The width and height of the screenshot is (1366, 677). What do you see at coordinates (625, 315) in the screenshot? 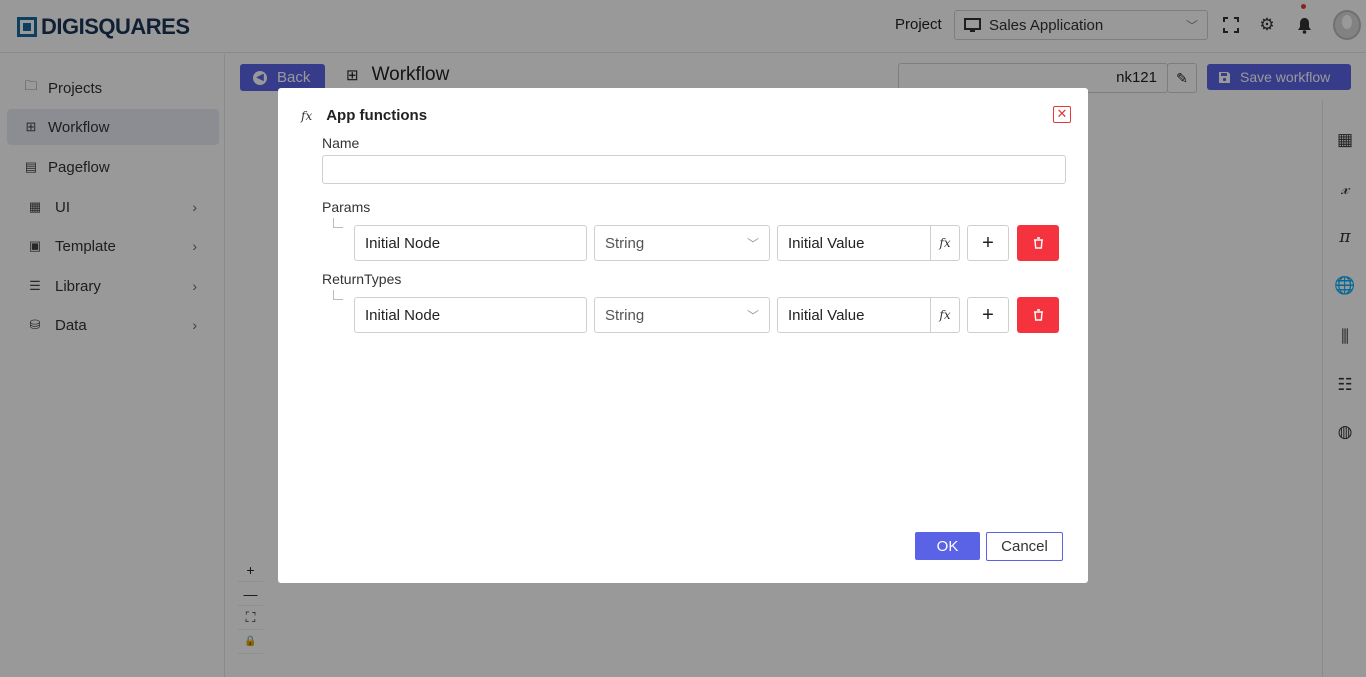
I see `return-type-value: String` at bounding box center [625, 315].